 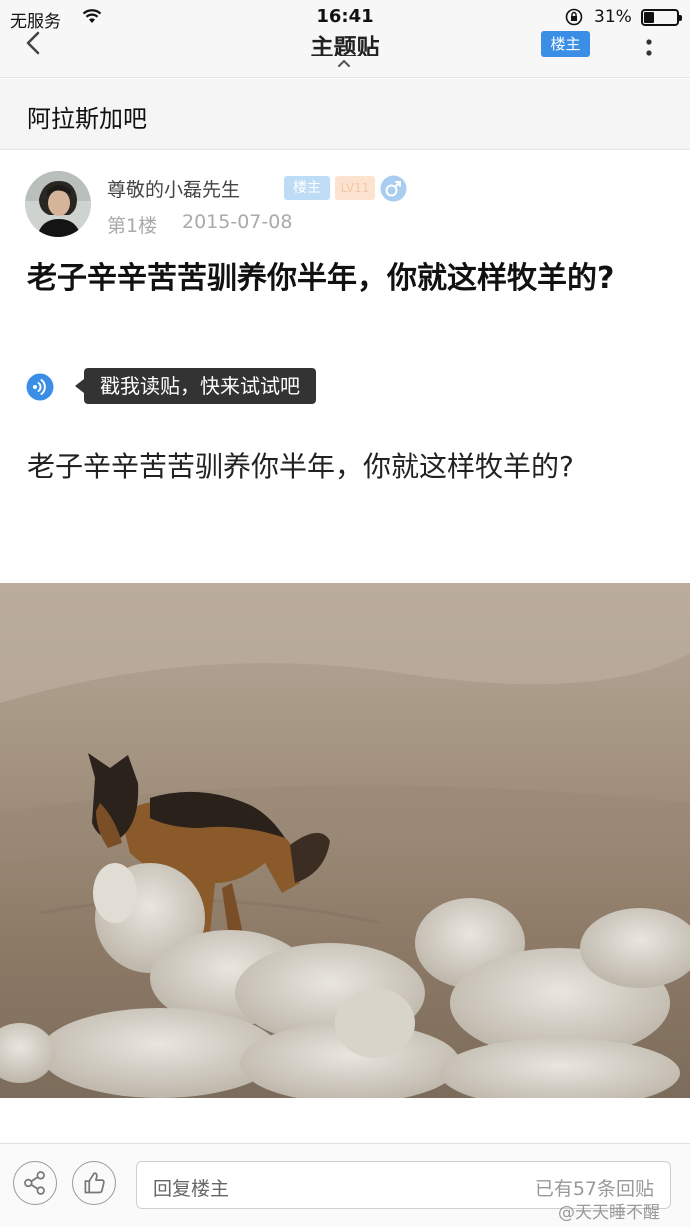 What do you see at coordinates (132, 226) in the screenshot?
I see `floor-number: 第1楼` at bounding box center [132, 226].